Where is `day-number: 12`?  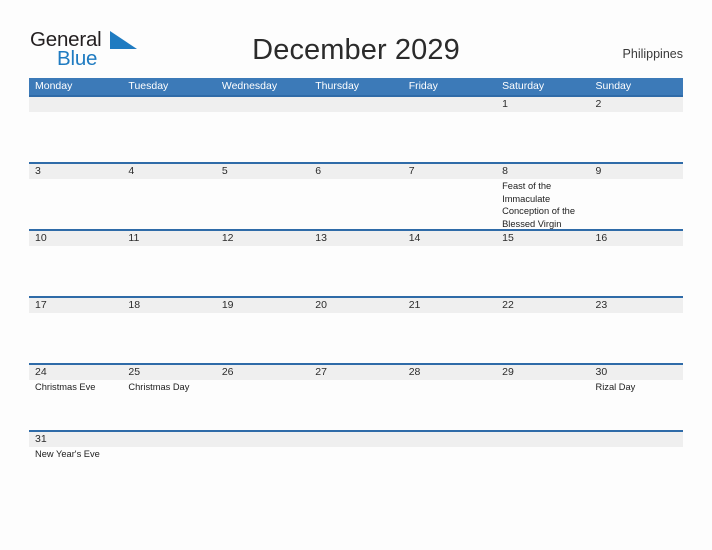 day-number: 12 is located at coordinates (262, 238).